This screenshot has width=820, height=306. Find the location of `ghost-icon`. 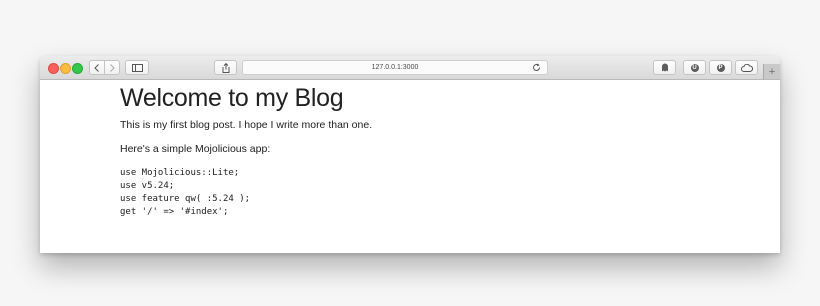

ghost-icon is located at coordinates (664, 67).